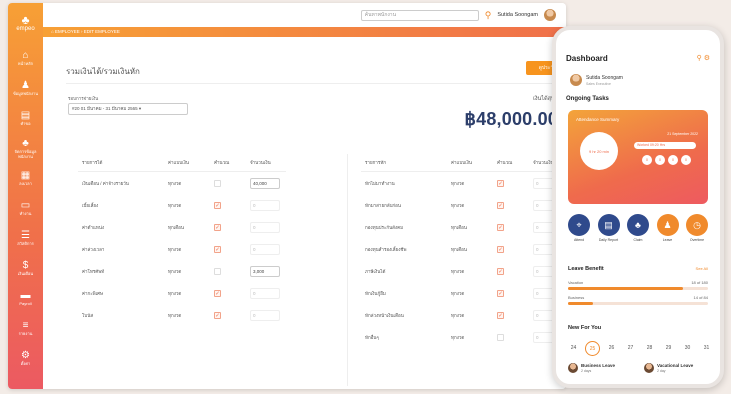  What do you see at coordinates (265, 183) in the screenshot?
I see `amount-input: 40,000` at bounding box center [265, 183].